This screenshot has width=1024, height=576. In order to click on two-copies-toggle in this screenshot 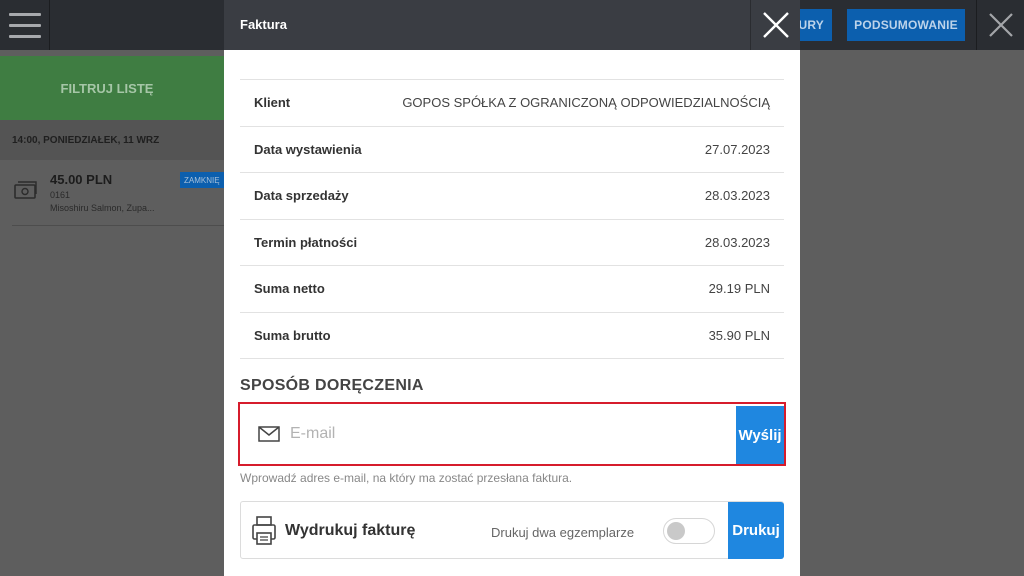, I will do `click(689, 531)`.